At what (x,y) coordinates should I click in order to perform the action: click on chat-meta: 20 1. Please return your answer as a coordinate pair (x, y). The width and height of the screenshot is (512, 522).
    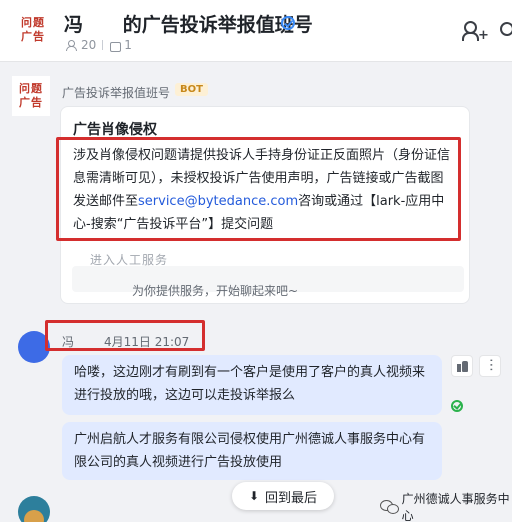
    Looking at the image, I should click on (99, 45).